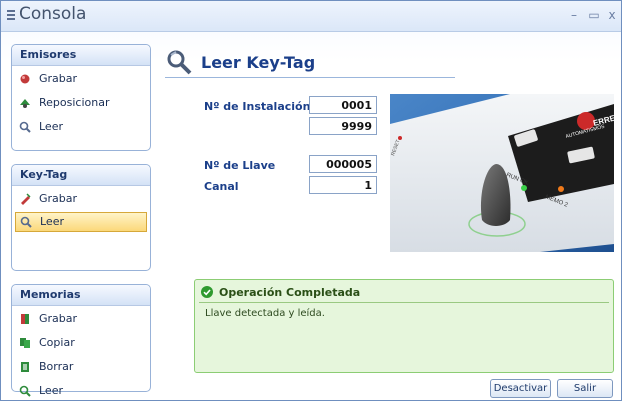 The width and height of the screenshot is (624, 403). I want to click on keytag-panel: Key-Tag Grabar Leer, so click(81, 217).